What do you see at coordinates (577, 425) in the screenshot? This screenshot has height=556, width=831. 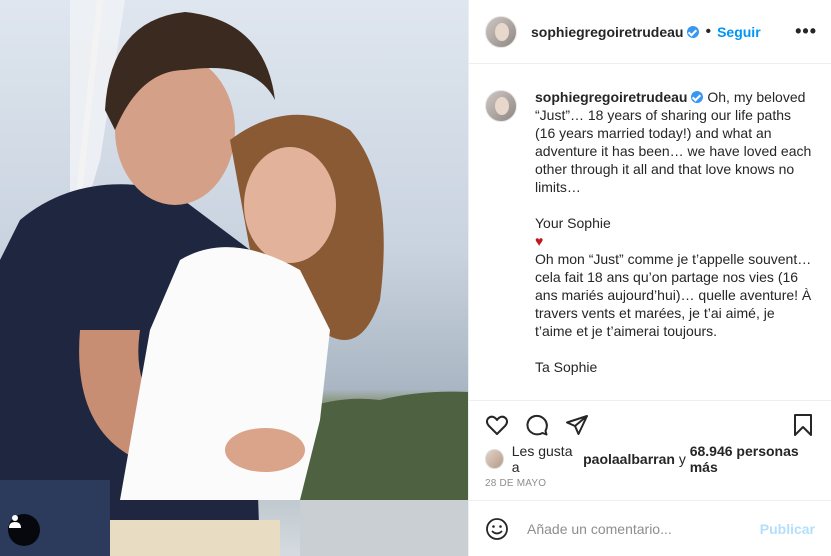 I see `share-icon` at bounding box center [577, 425].